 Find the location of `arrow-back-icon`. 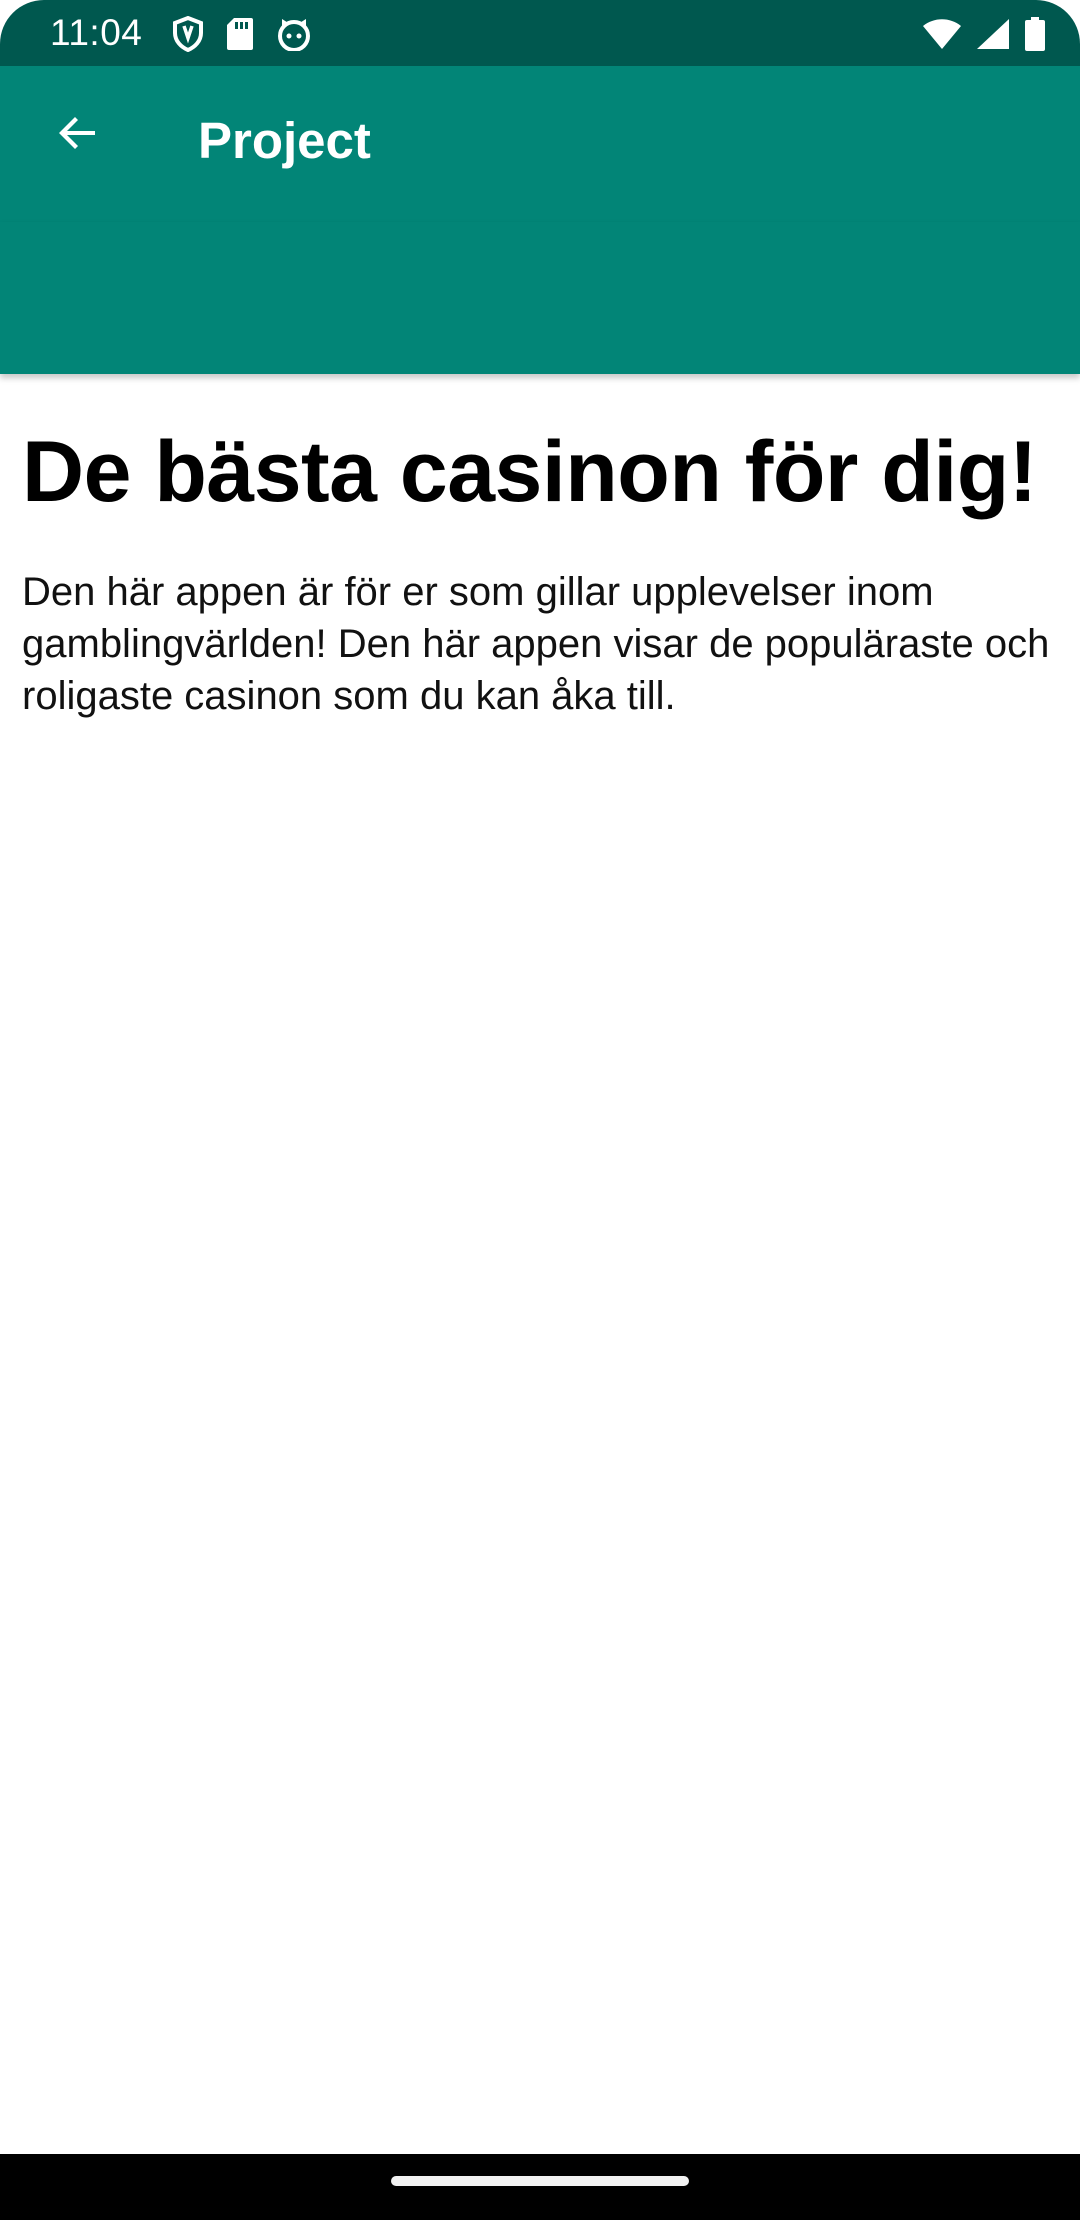

arrow-back-icon is located at coordinates (77, 133).